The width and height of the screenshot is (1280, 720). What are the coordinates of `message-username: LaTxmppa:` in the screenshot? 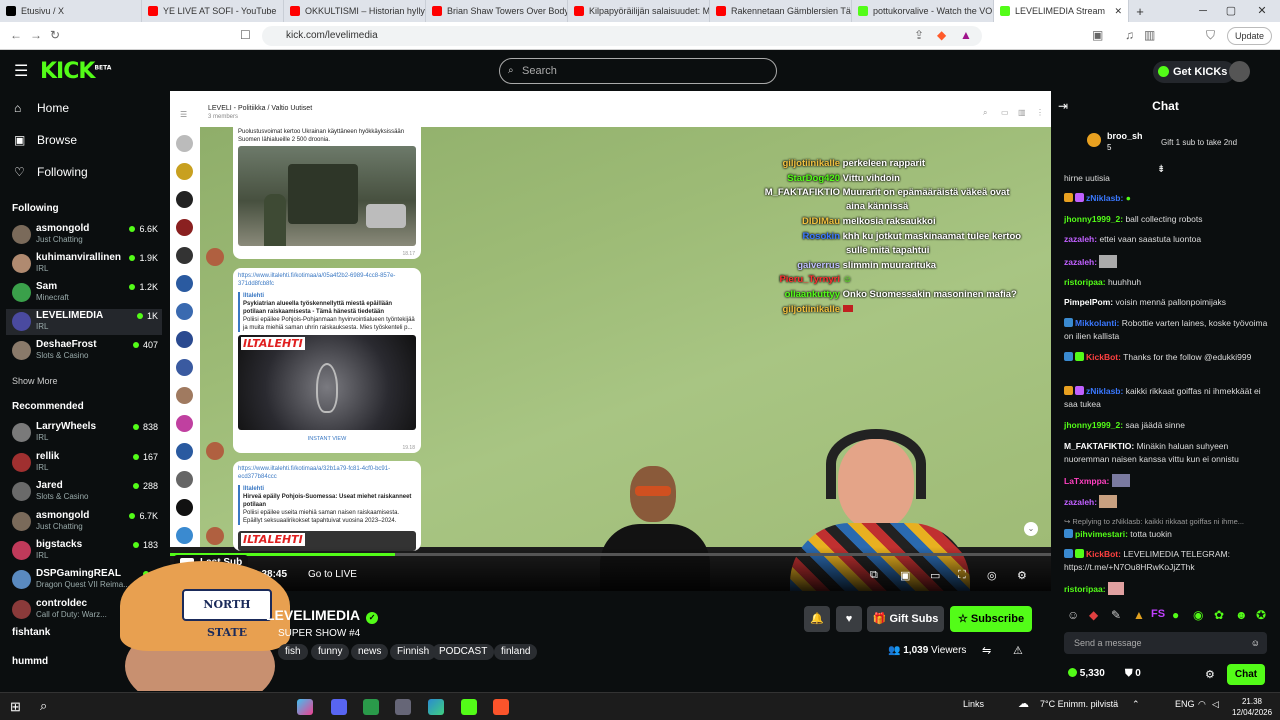 It's located at (1086, 481).